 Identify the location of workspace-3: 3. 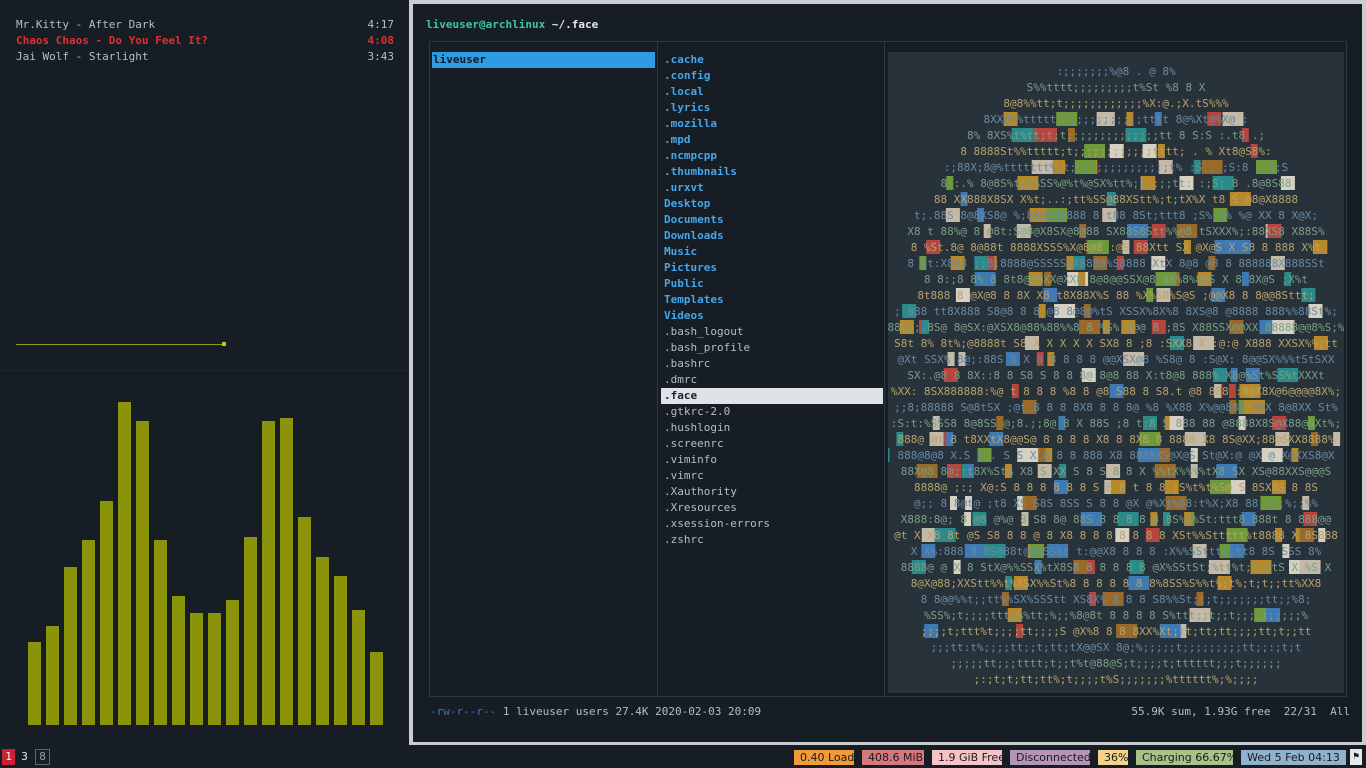
(24, 757).